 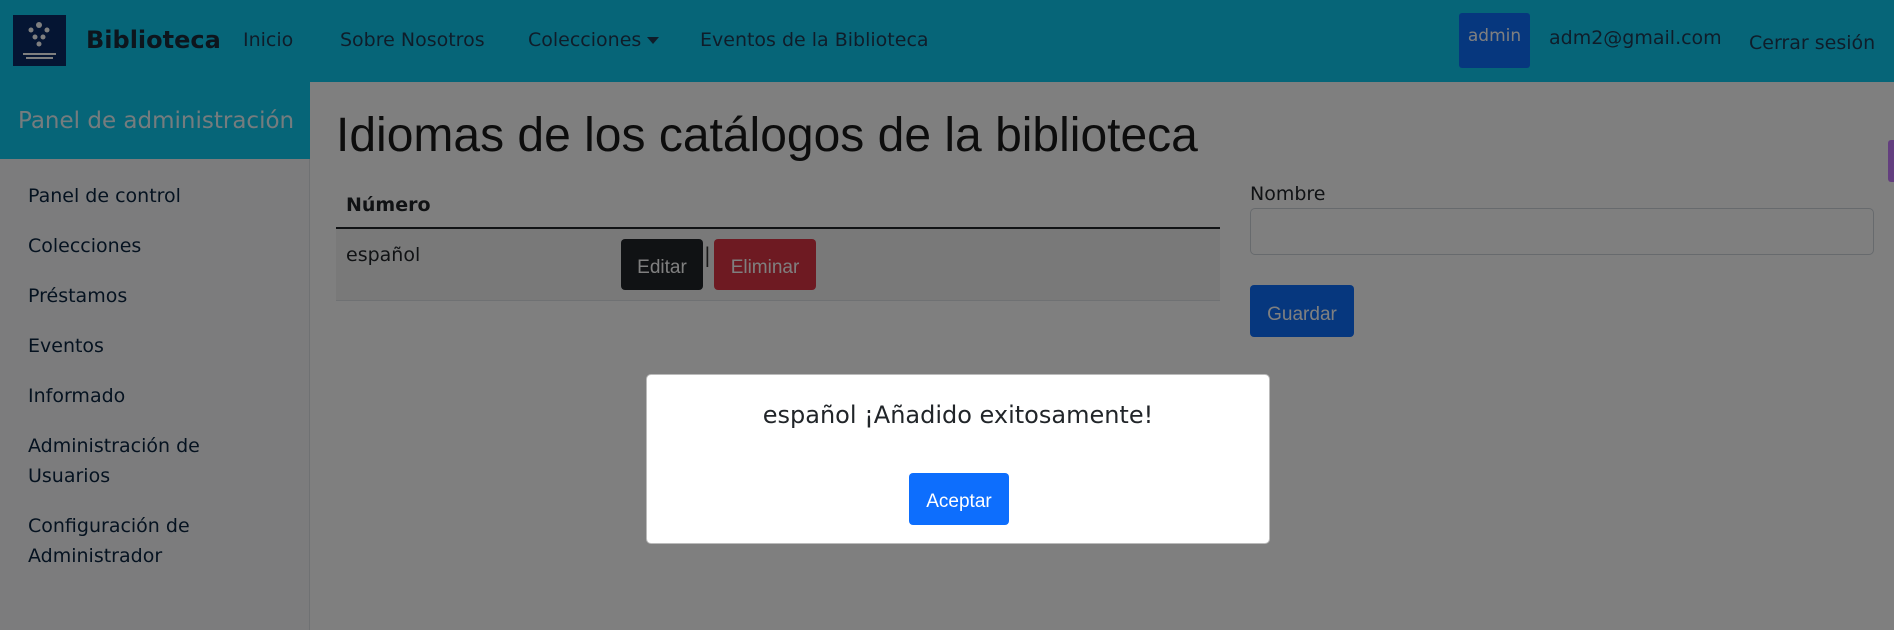 What do you see at coordinates (958, 459) in the screenshot?
I see `success-dialog: español ¡Añadido exitosamente! Aceptar` at bounding box center [958, 459].